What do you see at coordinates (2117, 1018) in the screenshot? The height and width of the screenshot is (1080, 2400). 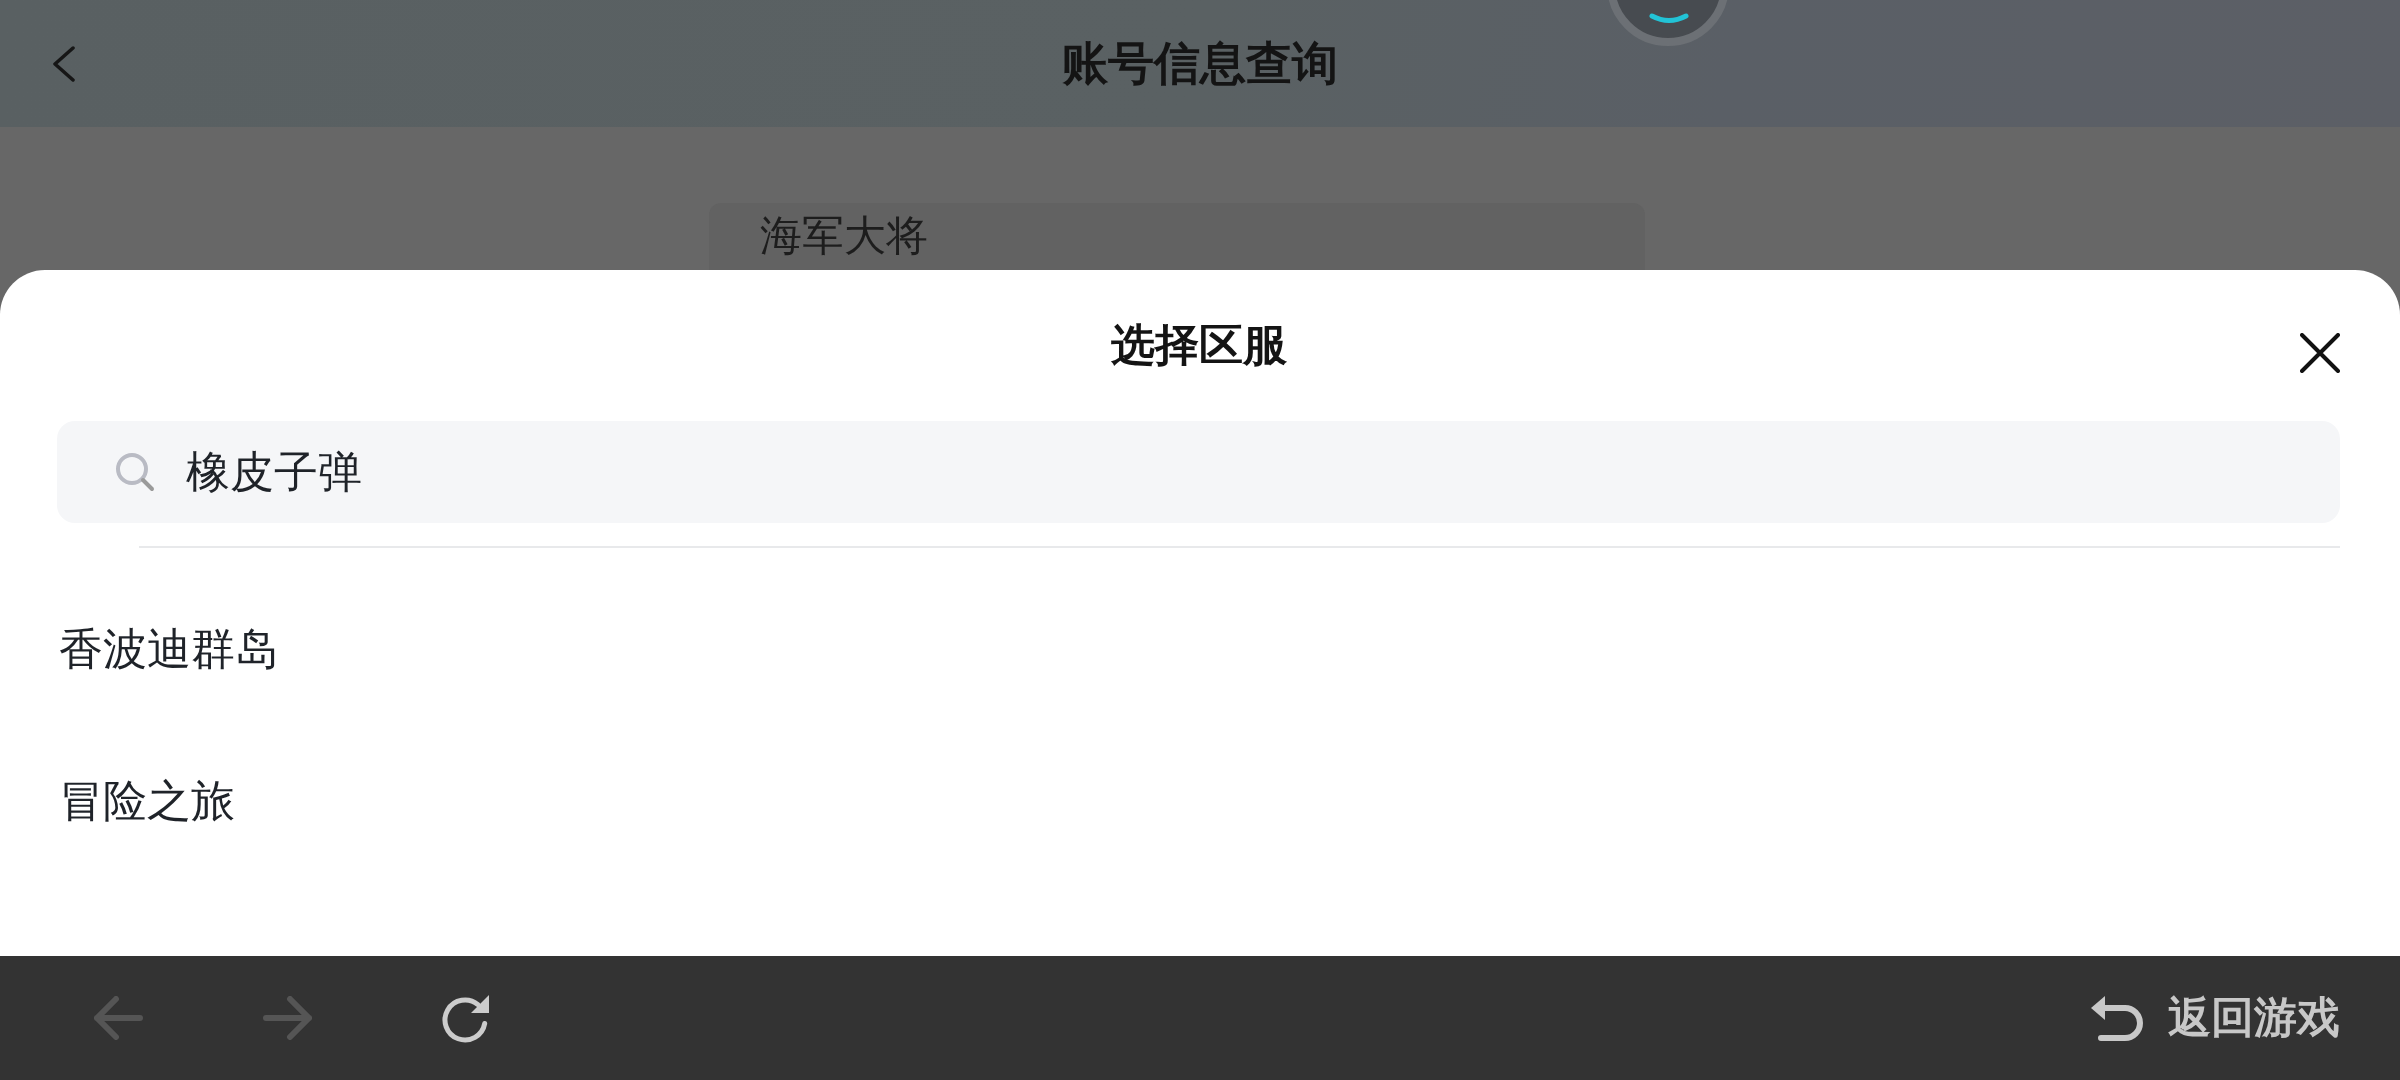 I see `u-turn-arrow-icon` at bounding box center [2117, 1018].